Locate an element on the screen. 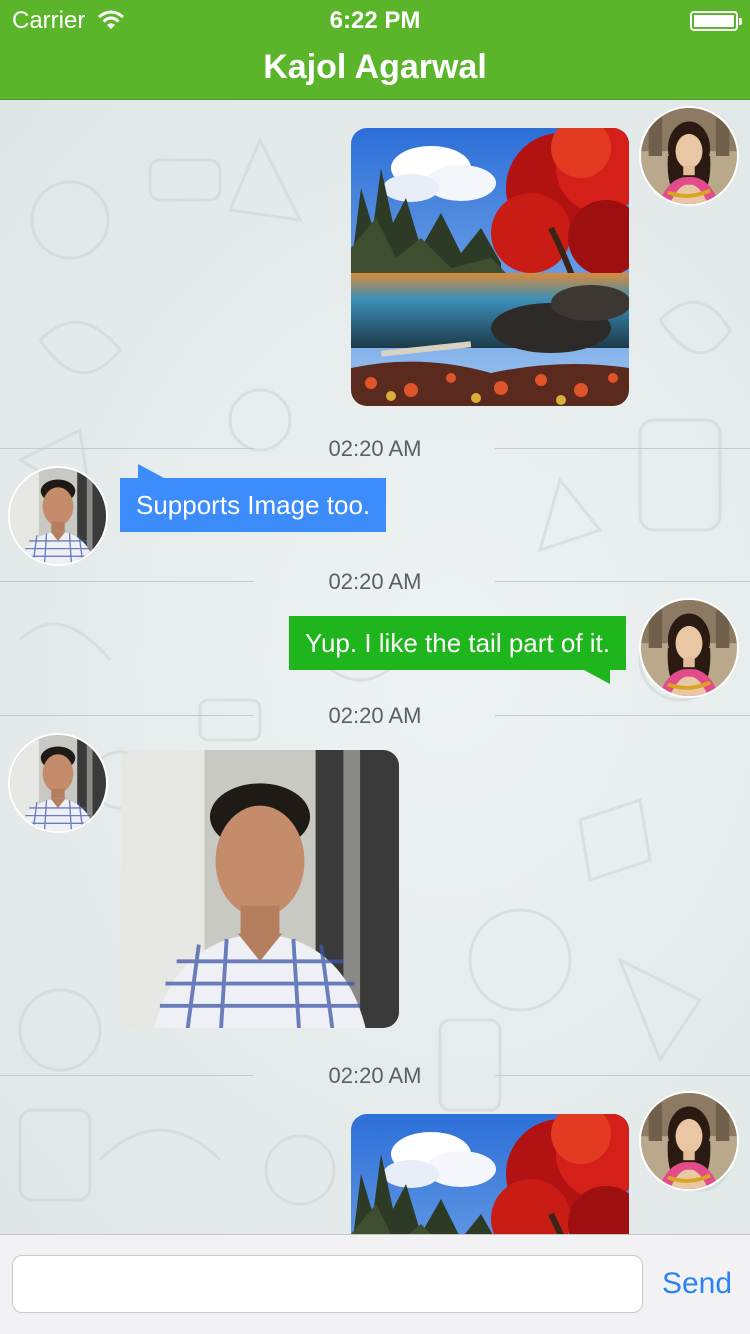 The image size is (750, 1334). status-time: 6:22 PM is located at coordinates (375, 20).